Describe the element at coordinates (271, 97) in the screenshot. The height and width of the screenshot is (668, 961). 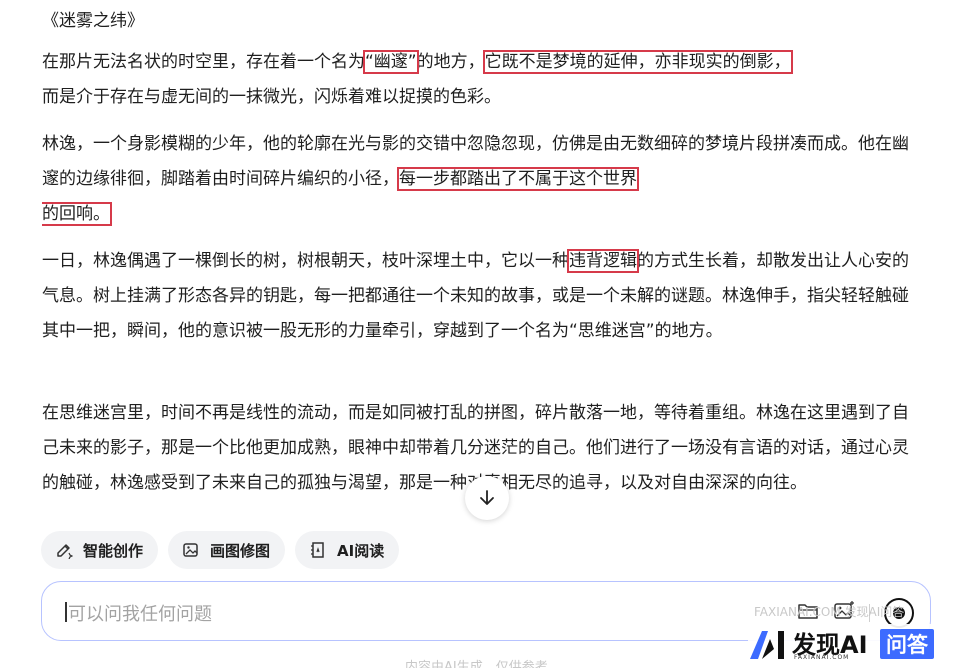
I see `paragraph-1-text-c: 而是介于存在与虚无间的一抹微光，闪烁着难以捉摸的色彩。` at that location.